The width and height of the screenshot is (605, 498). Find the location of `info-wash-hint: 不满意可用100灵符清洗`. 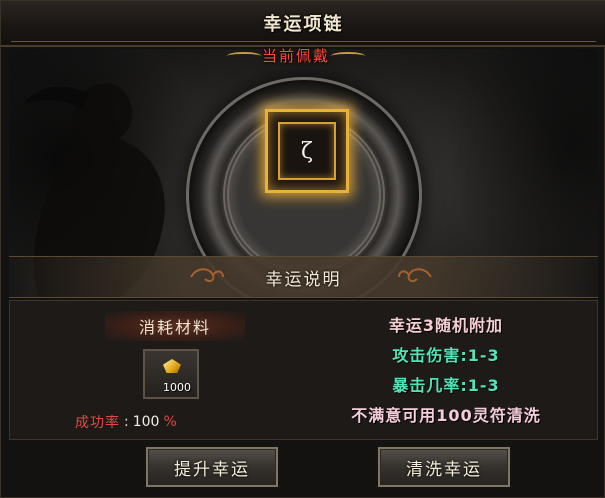

info-wash-hint: 不满意可用100灵符清洗 is located at coordinates (446, 415).